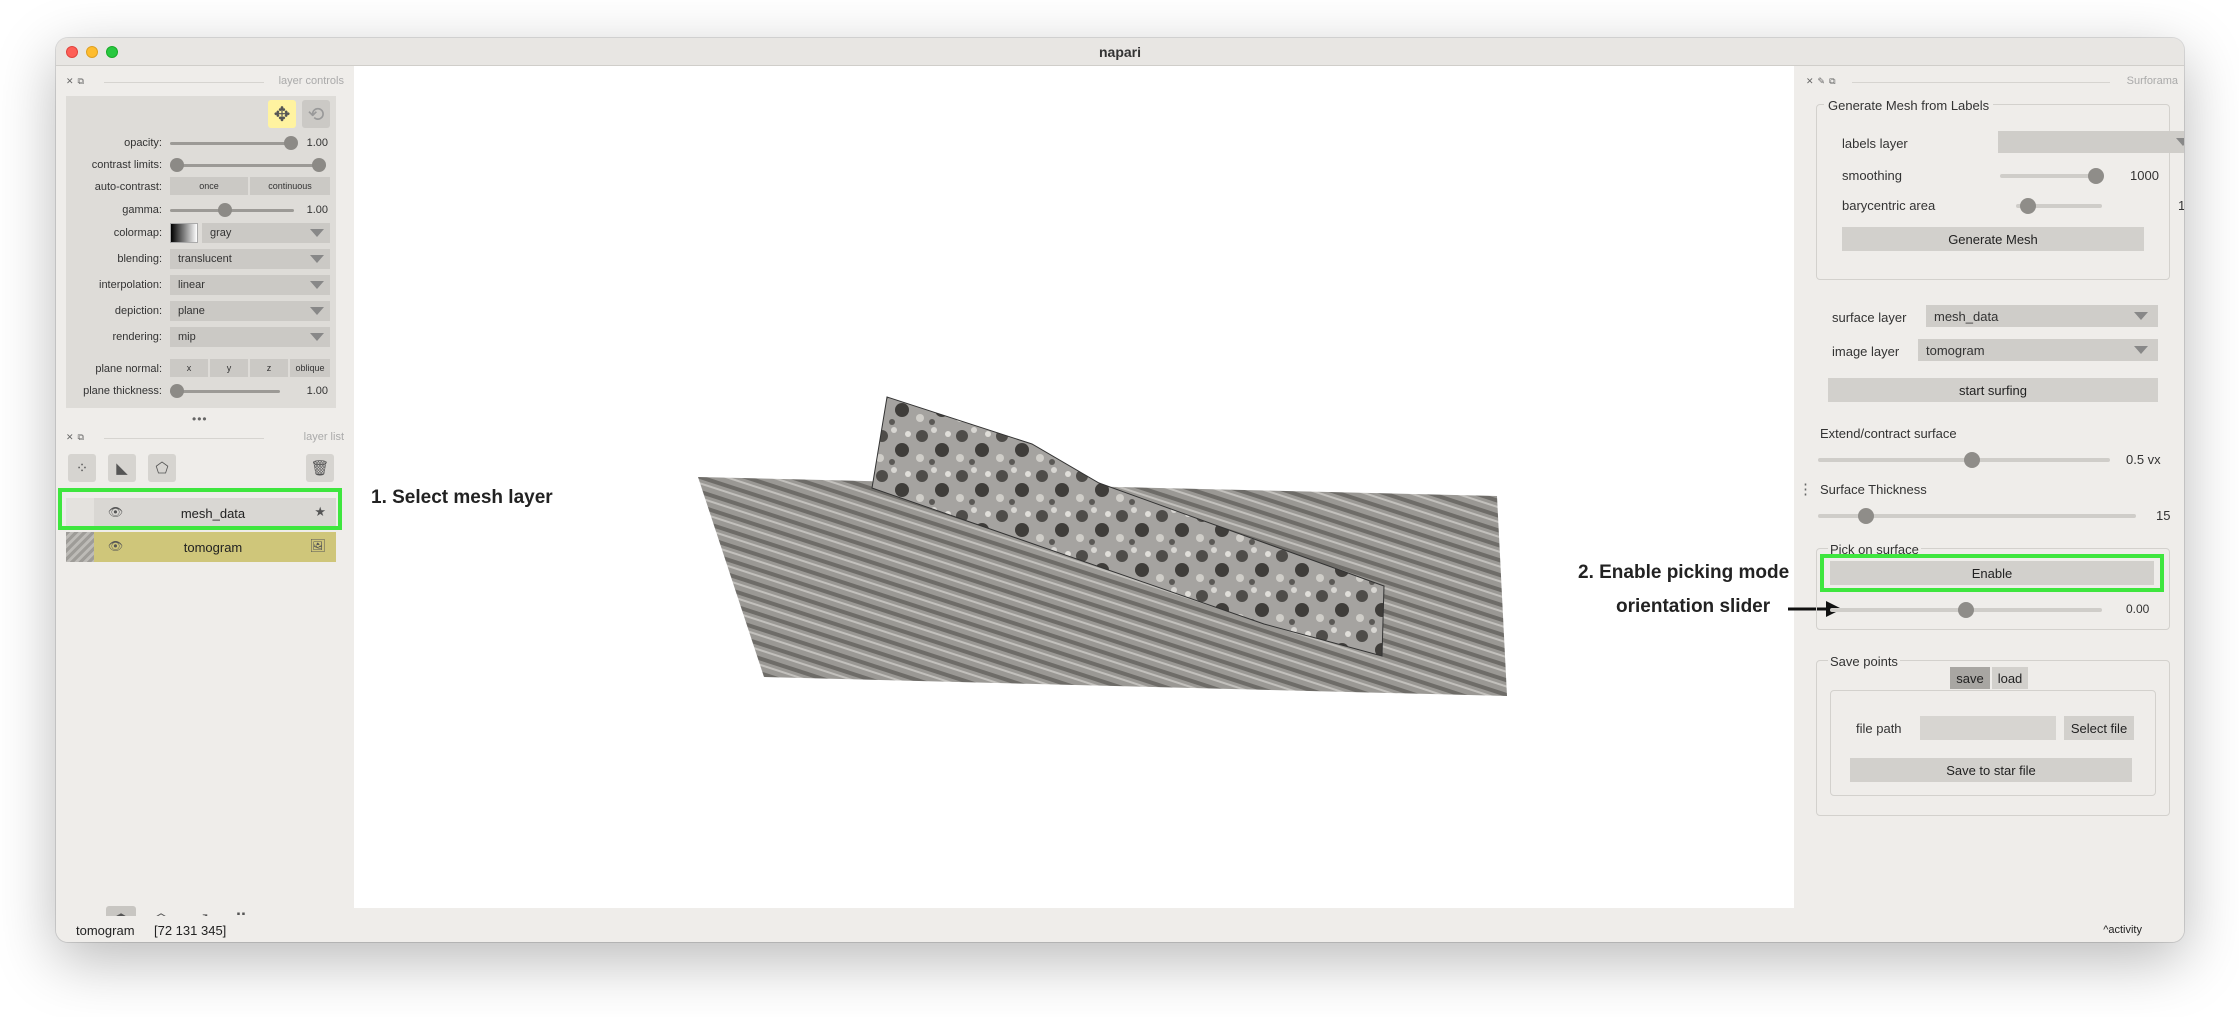 Image resolution: width=2239 pixels, height=1017 pixels. What do you see at coordinates (317, 143) in the screenshot?
I see `opacity-value: 1.00` at bounding box center [317, 143].